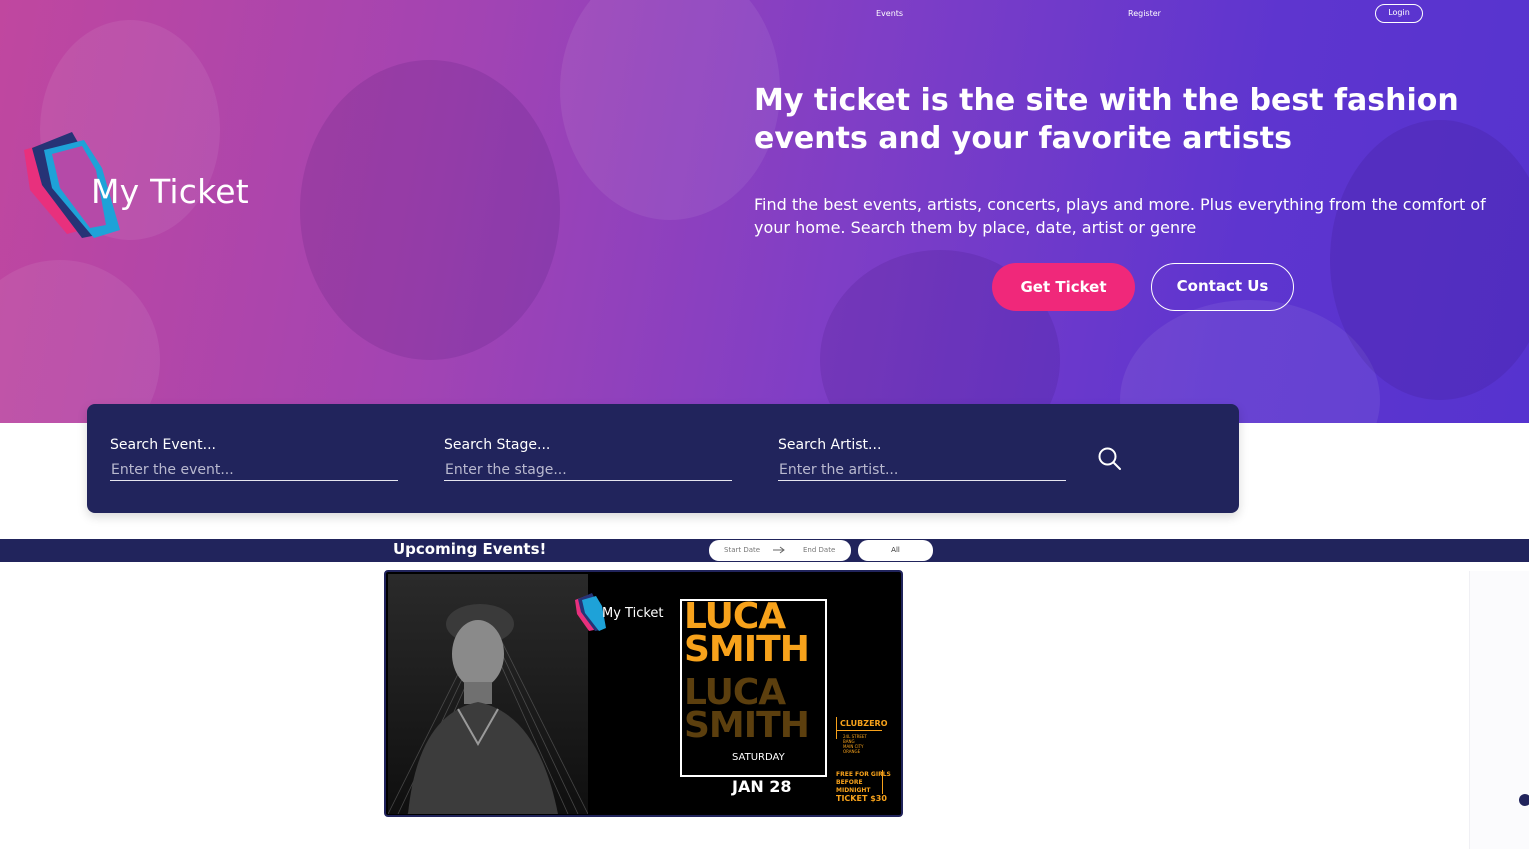 This screenshot has width=1529, height=849. Describe the element at coordinates (852, 751) in the screenshot. I see `address-line: ORANGE` at that location.